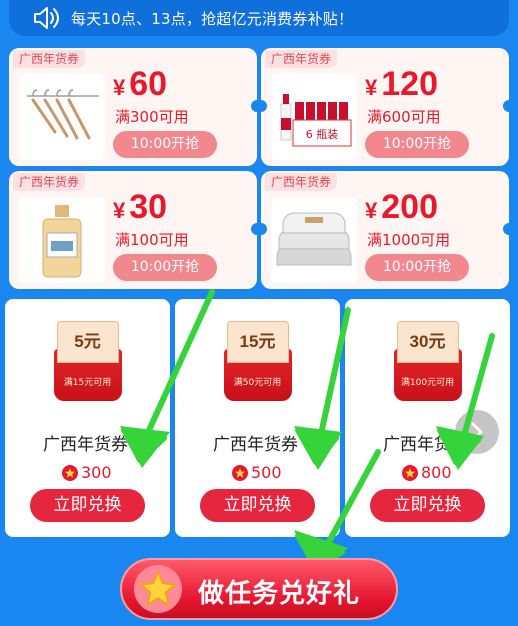 Image resolution: width=518 pixels, height=626 pixels. I want to click on voucher-graphic: 满50元可用 15元, so click(257, 361).